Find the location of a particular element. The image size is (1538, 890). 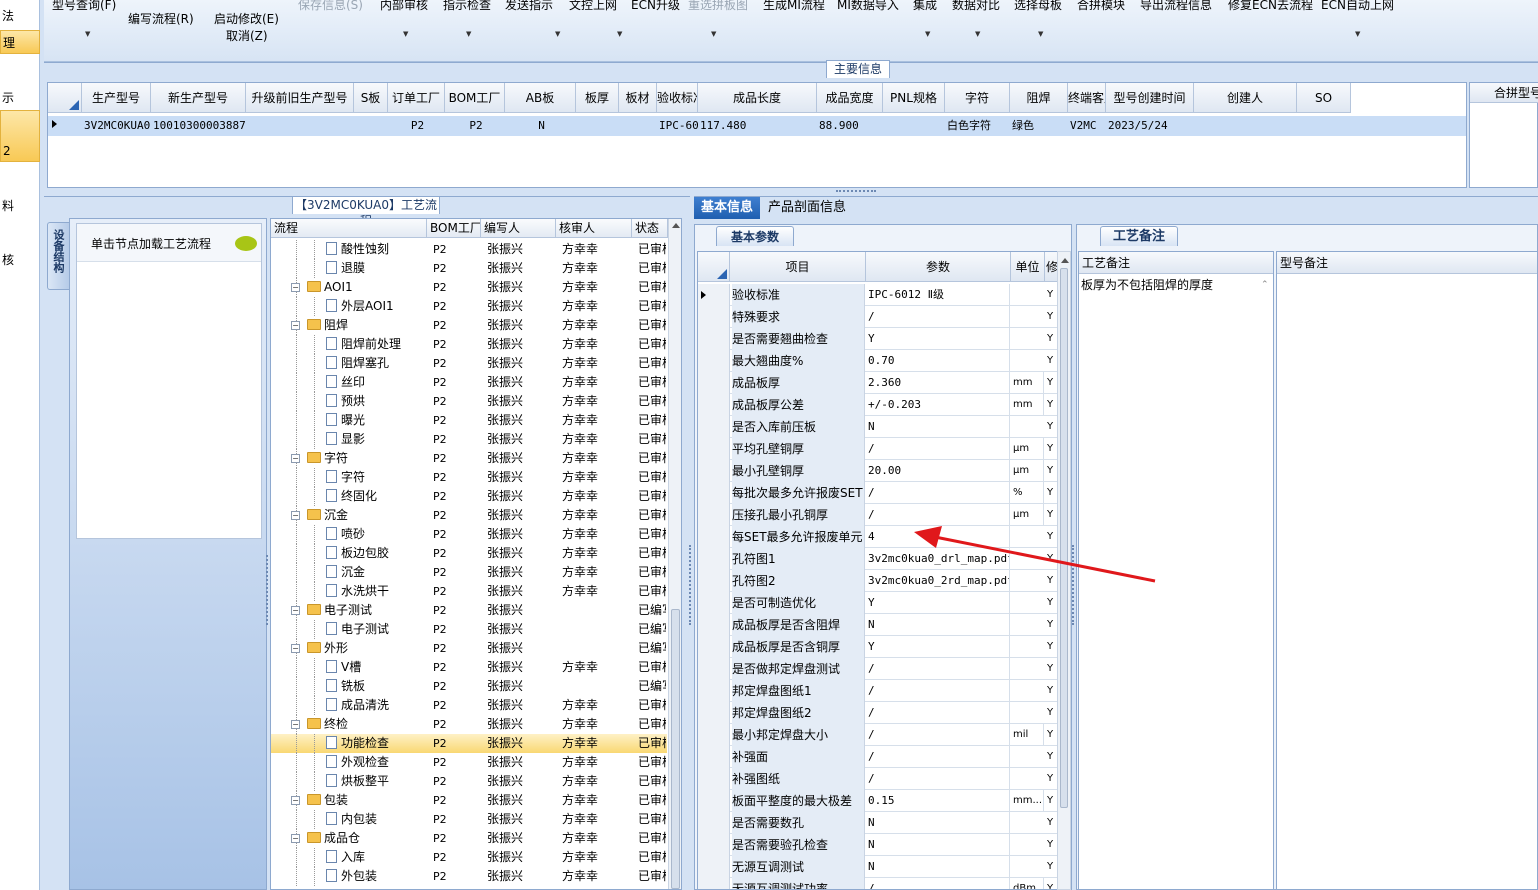

ribbon-button: 启动修改(E) is located at coordinates (246, 18).